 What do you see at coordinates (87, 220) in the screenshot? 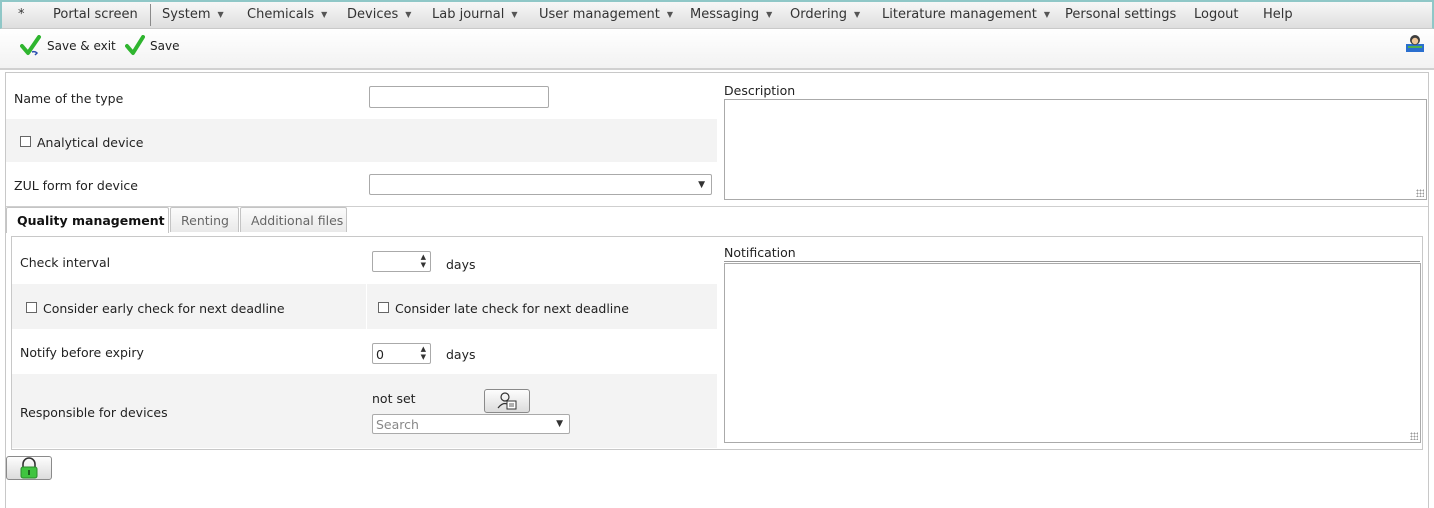
I see `tab-quality-management: Quality management` at bounding box center [87, 220].